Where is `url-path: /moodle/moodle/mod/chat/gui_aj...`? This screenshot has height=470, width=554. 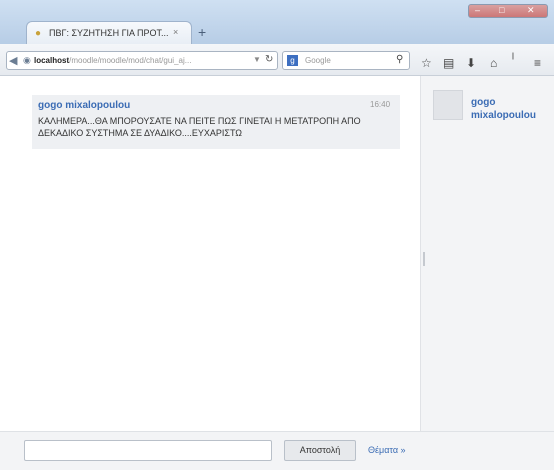 url-path: /moodle/moodle/mod/chat/gui_aj... is located at coordinates (130, 60).